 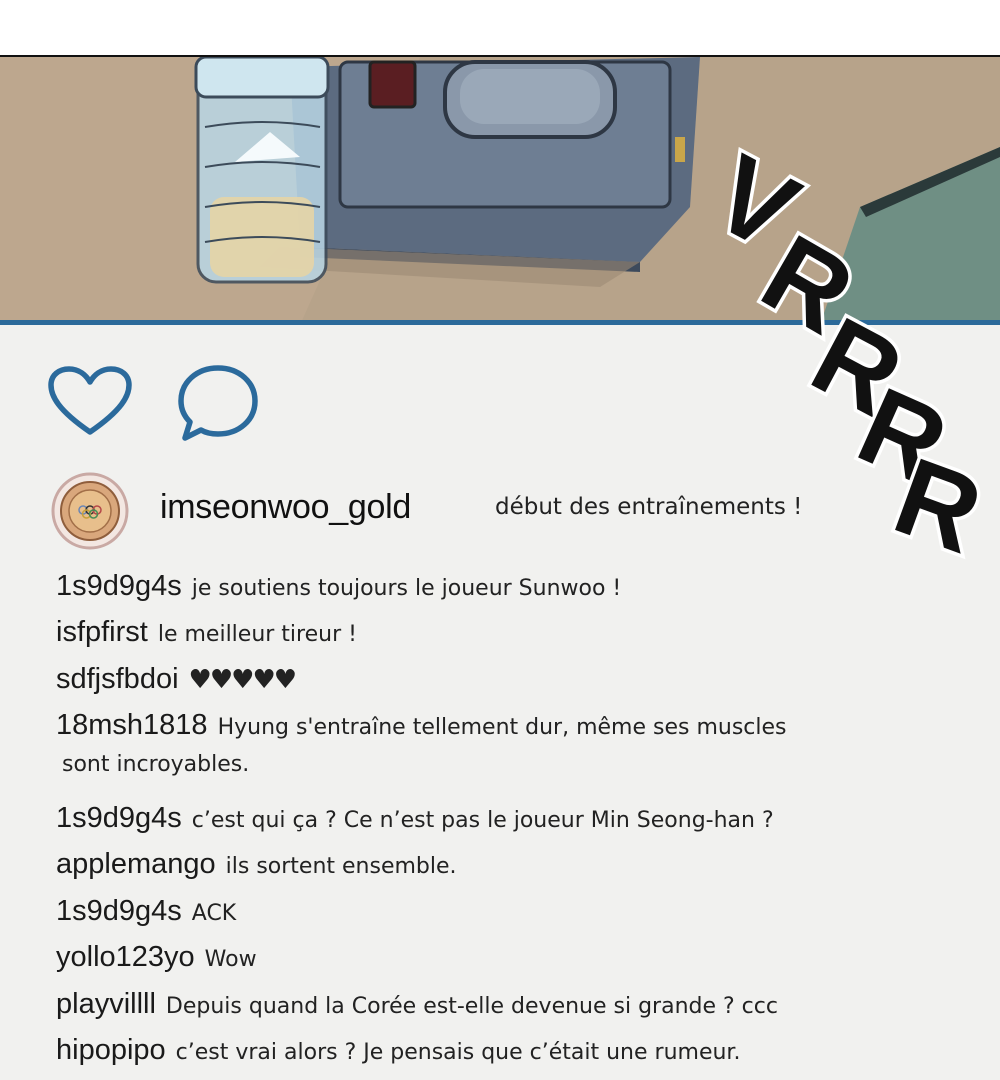 What do you see at coordinates (136, 864) in the screenshot?
I see `comment-username: applemango` at bounding box center [136, 864].